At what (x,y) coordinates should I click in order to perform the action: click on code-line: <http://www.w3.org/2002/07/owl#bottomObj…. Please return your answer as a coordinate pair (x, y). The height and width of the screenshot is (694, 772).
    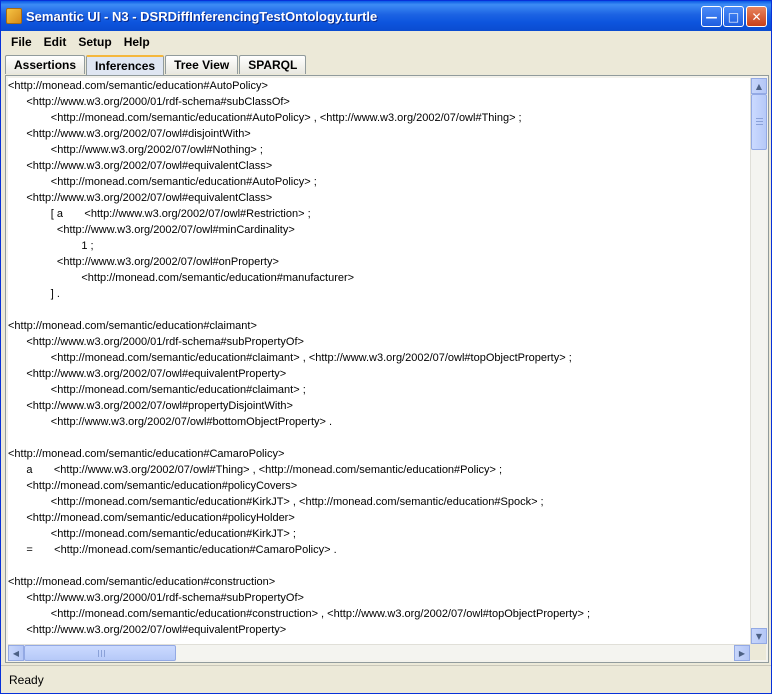
    Looking at the image, I should click on (170, 422).